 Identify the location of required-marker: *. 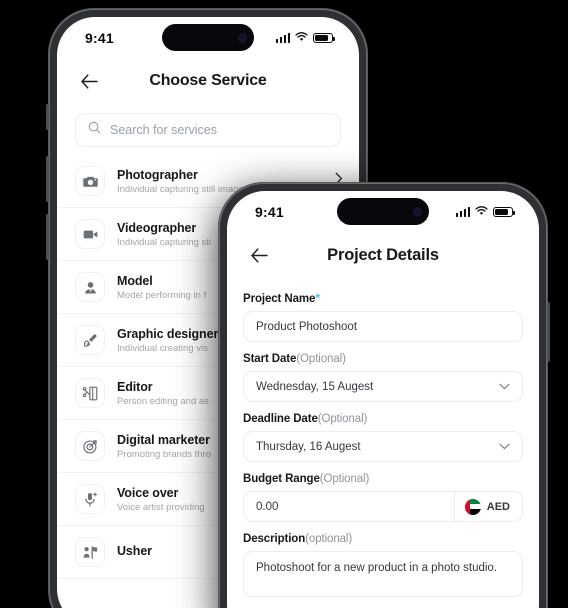
(317, 298).